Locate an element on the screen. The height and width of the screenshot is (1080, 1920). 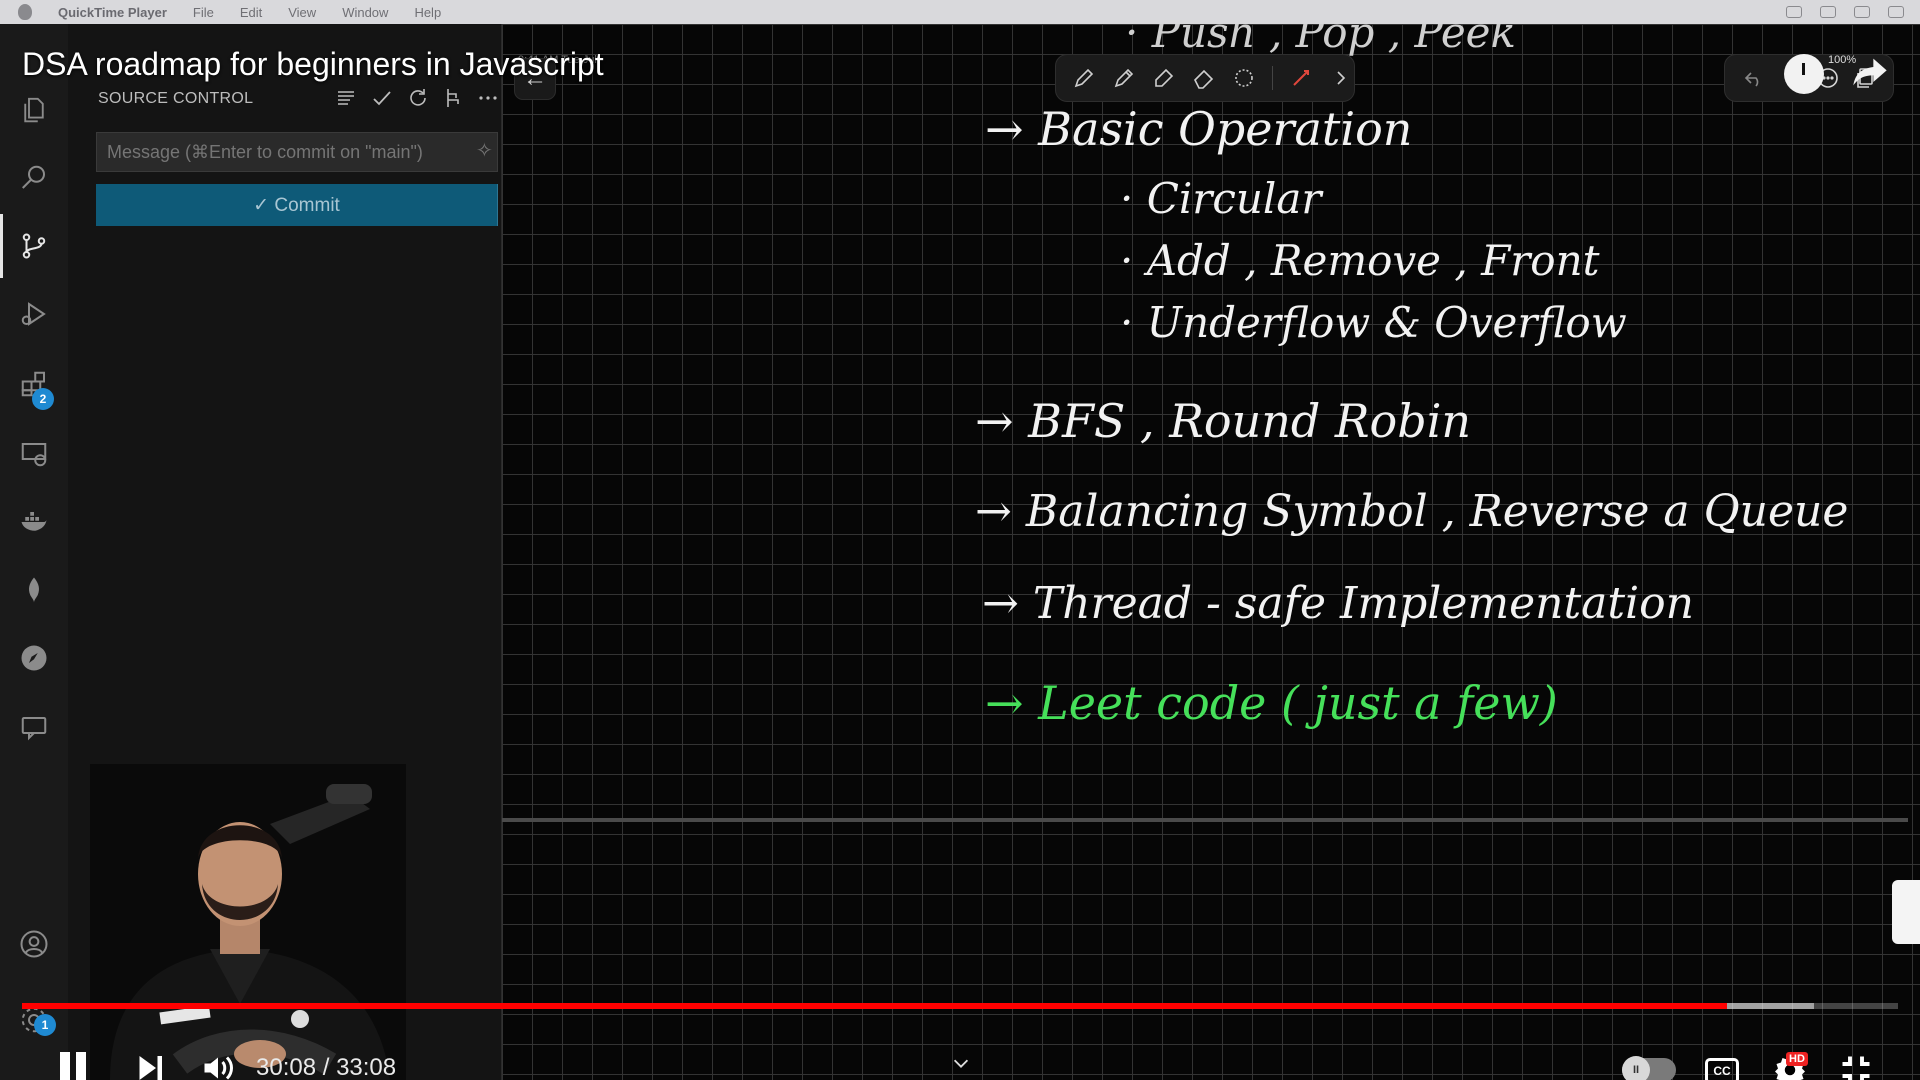
active-indicator is located at coordinates (1, 246).